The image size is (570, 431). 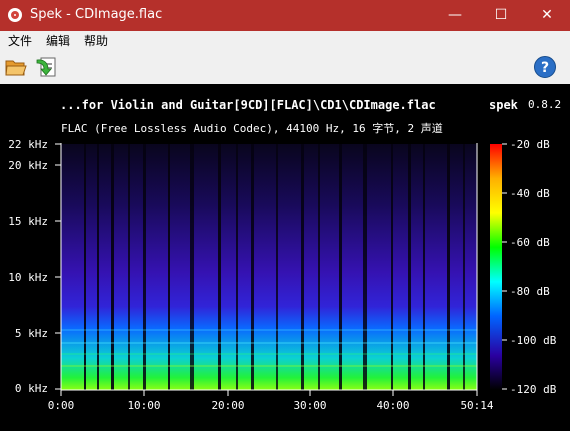 I want to click on maximize-button: ☐, so click(x=501, y=15).